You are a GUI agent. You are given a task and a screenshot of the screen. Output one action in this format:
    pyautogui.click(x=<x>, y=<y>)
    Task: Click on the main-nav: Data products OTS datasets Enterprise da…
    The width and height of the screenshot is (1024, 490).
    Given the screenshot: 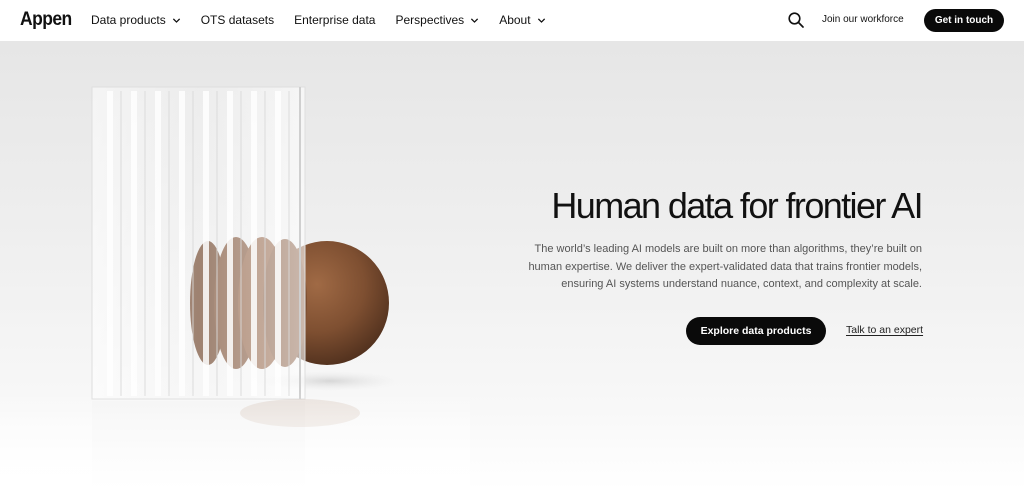 What is the action you would take?
    pyautogui.click(x=328, y=20)
    